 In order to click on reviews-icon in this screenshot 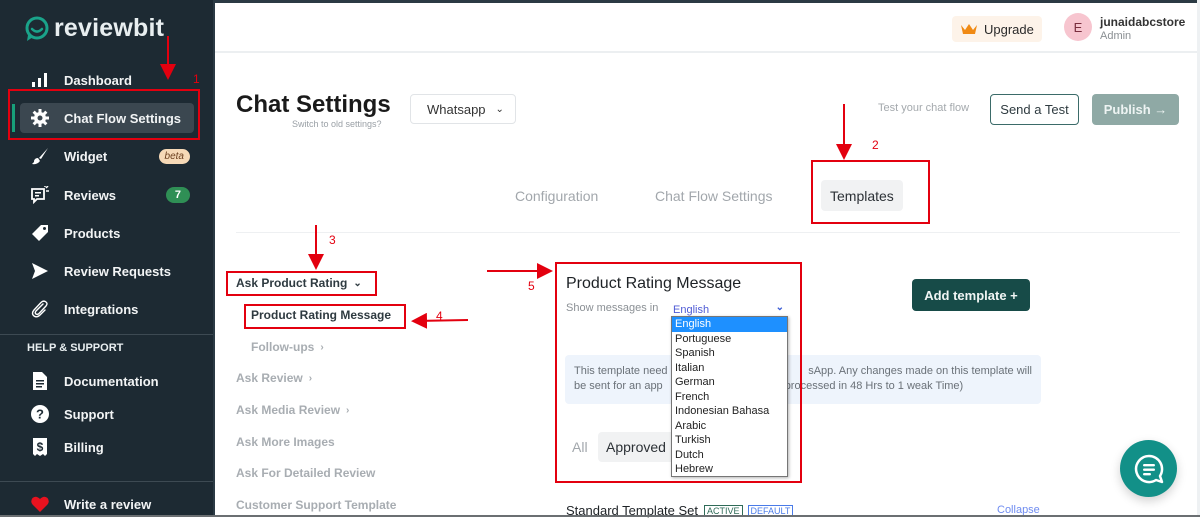, I will do `click(40, 195)`.